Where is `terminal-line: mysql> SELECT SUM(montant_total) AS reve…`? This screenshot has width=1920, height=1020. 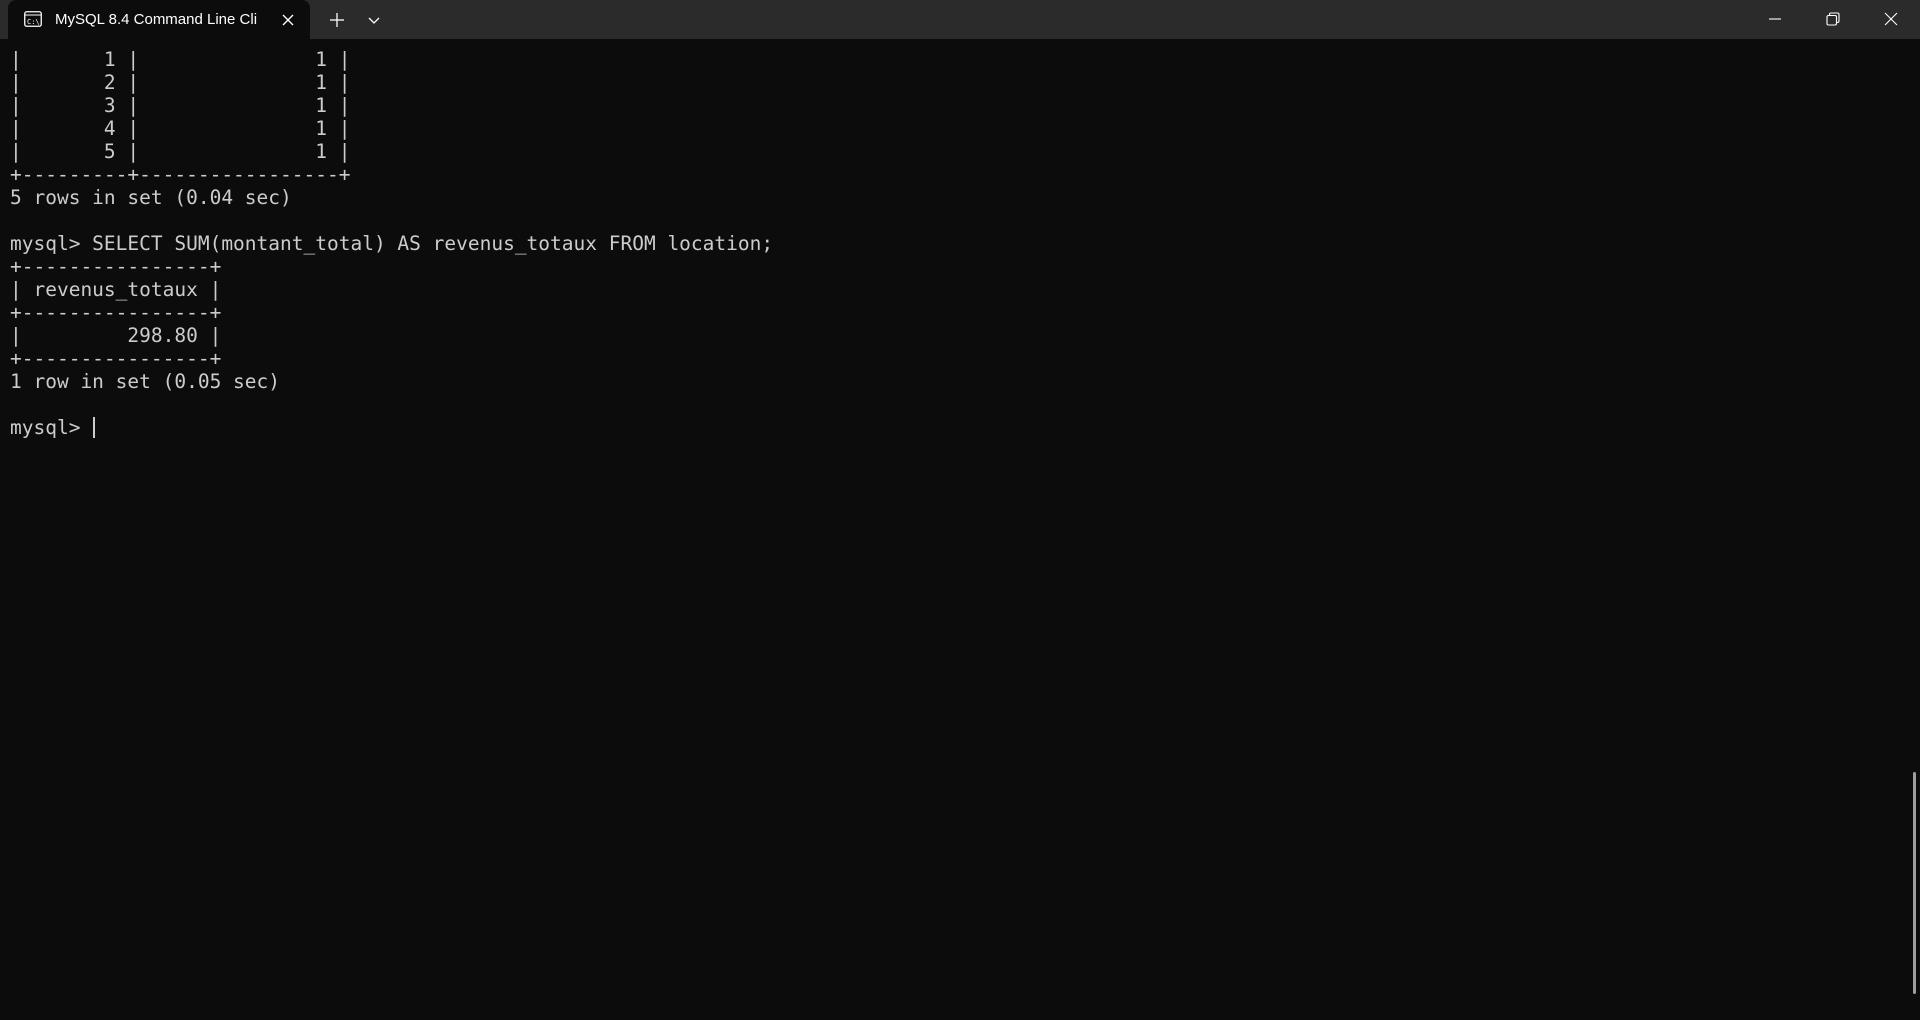
terminal-line: mysql> SELECT SUM(montant_total) AS reve… is located at coordinates (392, 243).